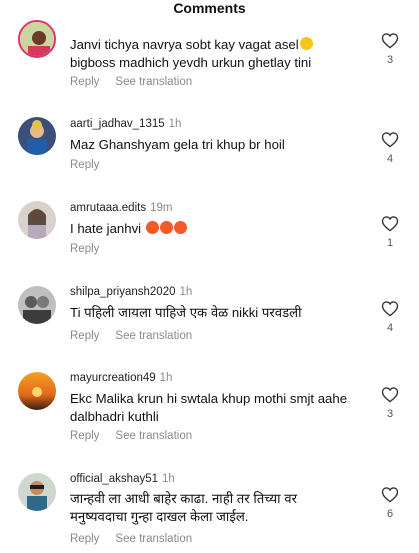 This screenshot has width=419, height=553. I want to click on comments-header: Comments, so click(209, 10).